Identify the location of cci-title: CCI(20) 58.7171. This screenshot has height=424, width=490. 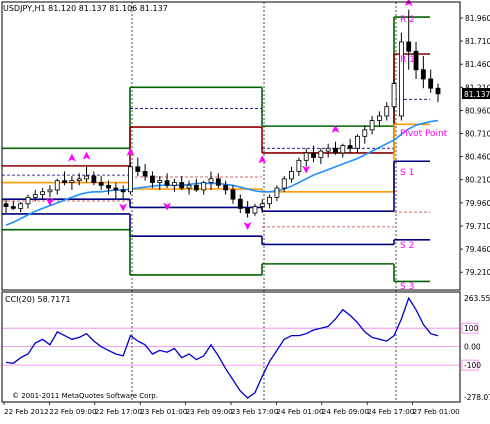
(38, 299).